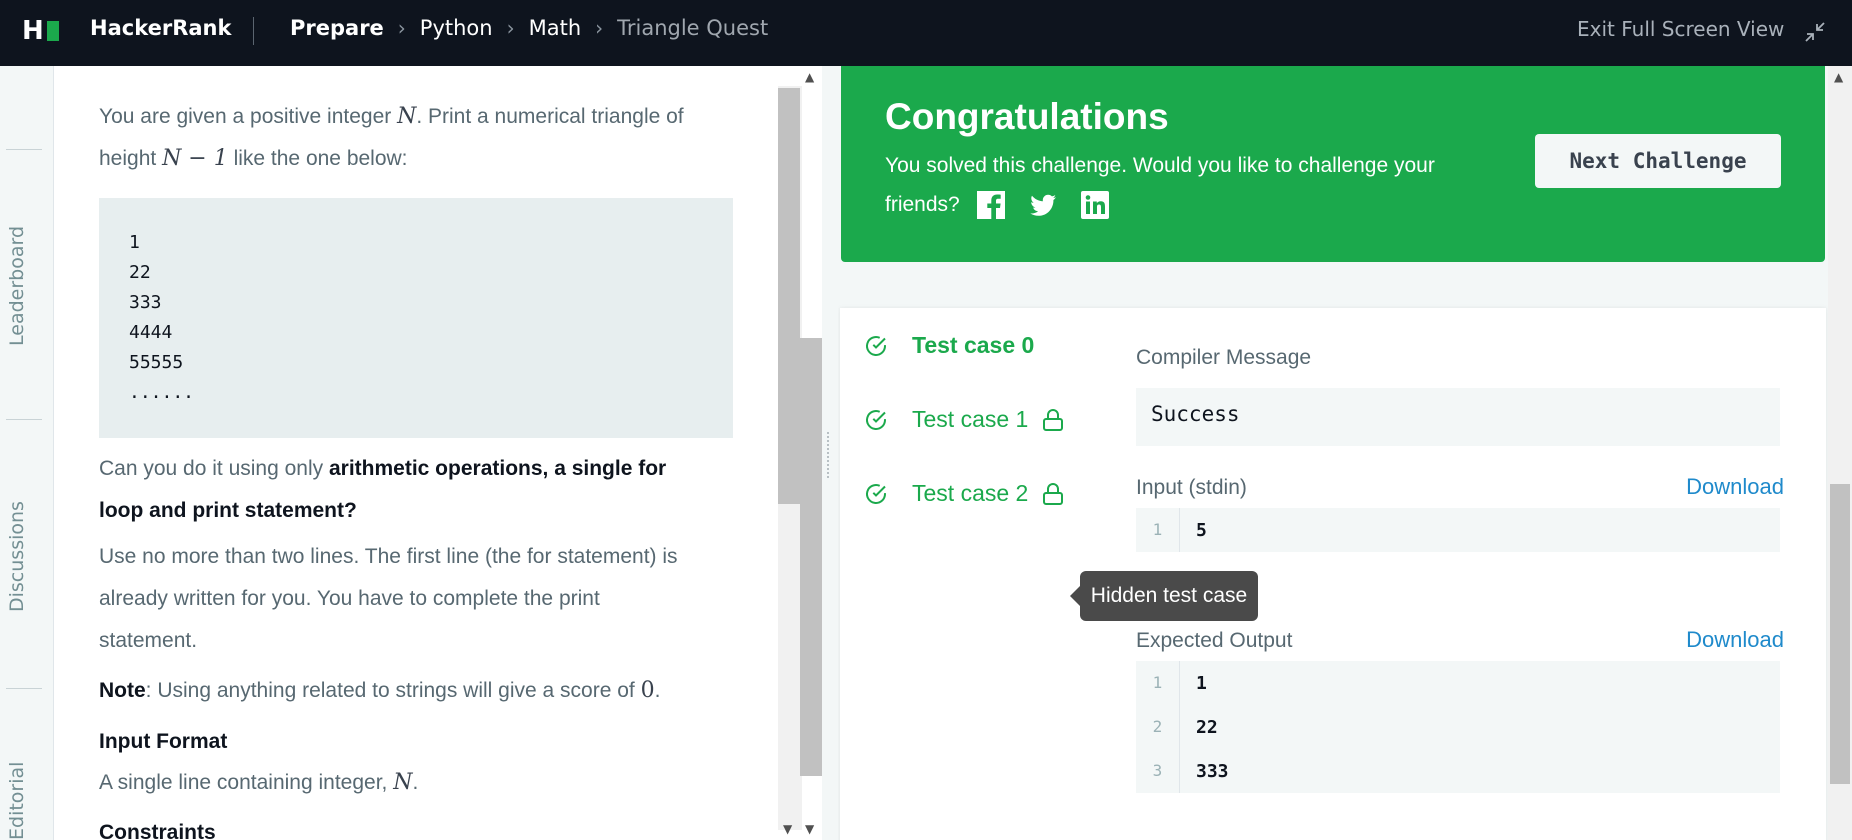  Describe the element at coordinates (973, 345) in the screenshot. I see `test-case-label: Test case 0` at that location.